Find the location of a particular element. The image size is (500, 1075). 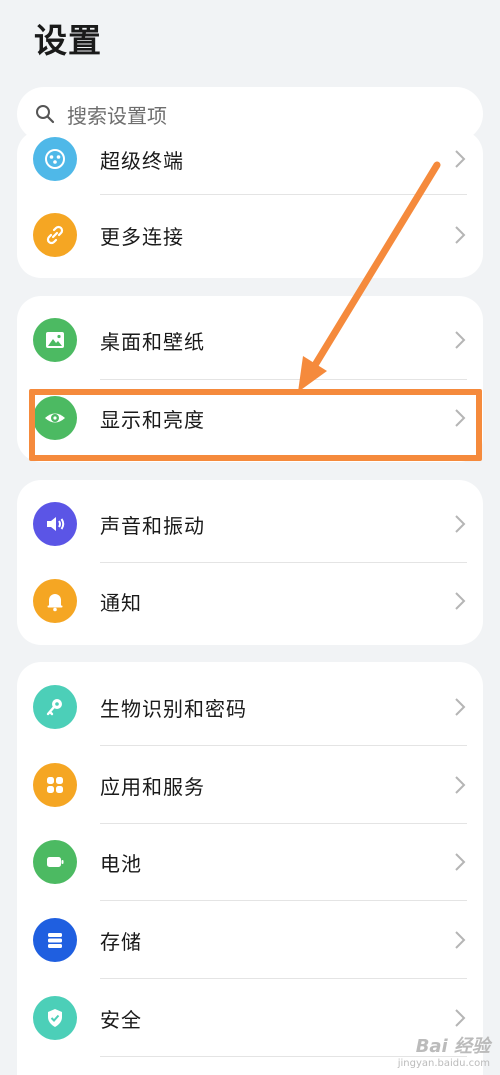

settings-item-notifications: 通知 is located at coordinates (250, 601).